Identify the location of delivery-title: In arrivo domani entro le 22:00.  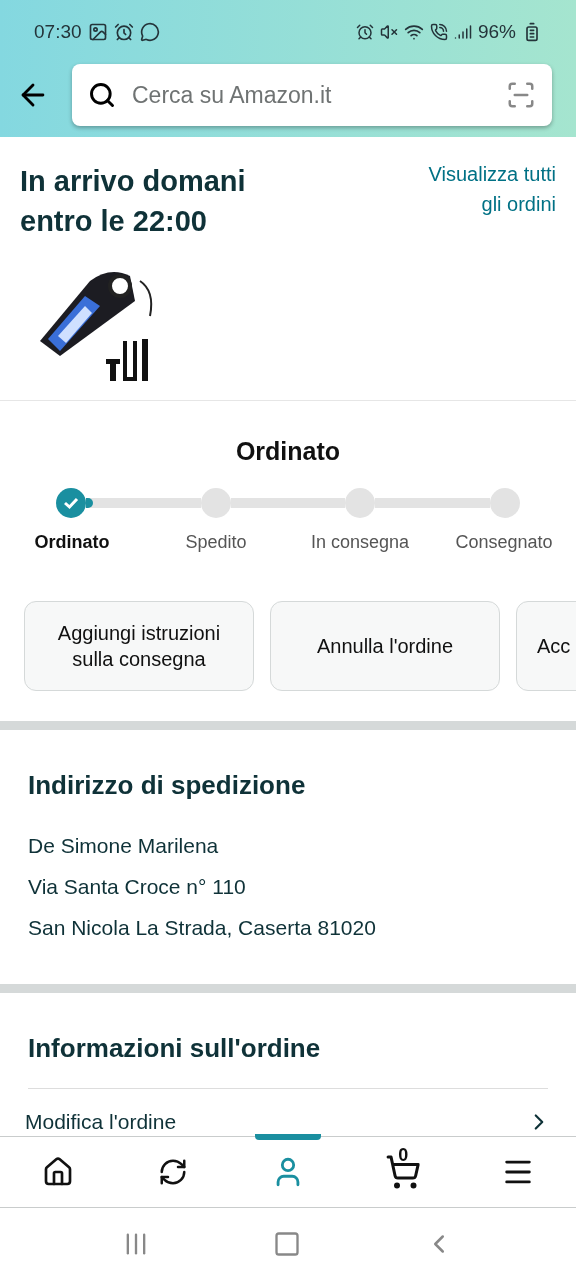
(133, 201).